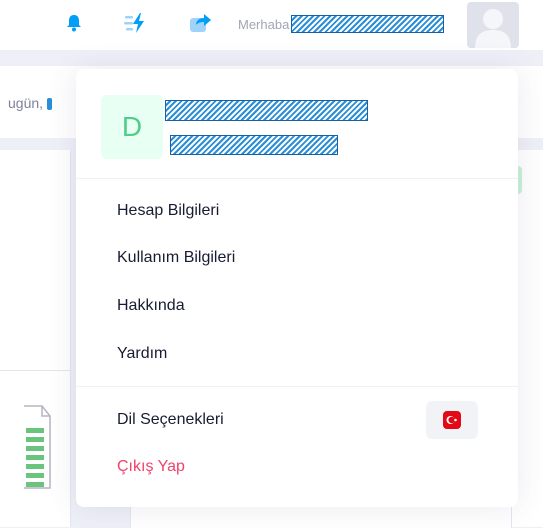  What do you see at coordinates (200, 23) in the screenshot?
I see `share-icon` at bounding box center [200, 23].